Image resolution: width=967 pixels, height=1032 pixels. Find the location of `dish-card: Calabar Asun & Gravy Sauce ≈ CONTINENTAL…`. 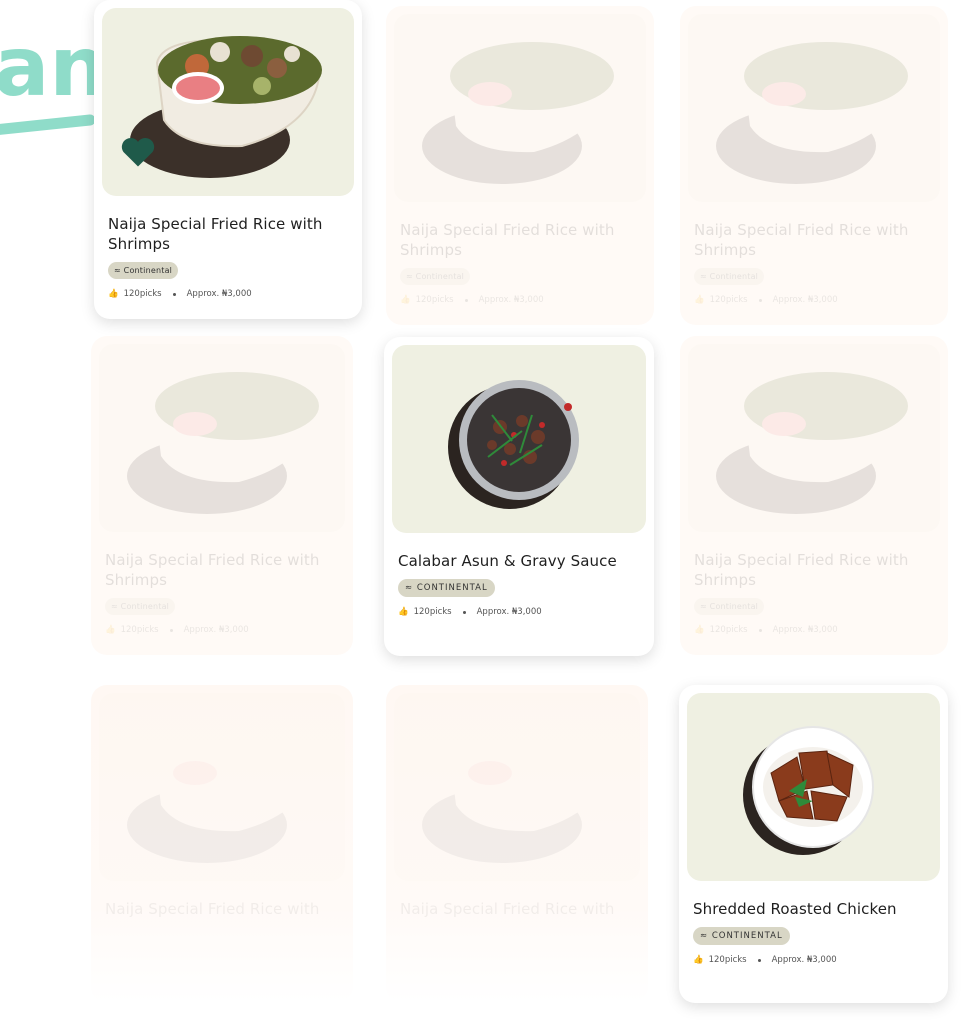

dish-card: Calabar Asun & Gravy Sauce ≈ CONTINENTAL… is located at coordinates (519, 496).